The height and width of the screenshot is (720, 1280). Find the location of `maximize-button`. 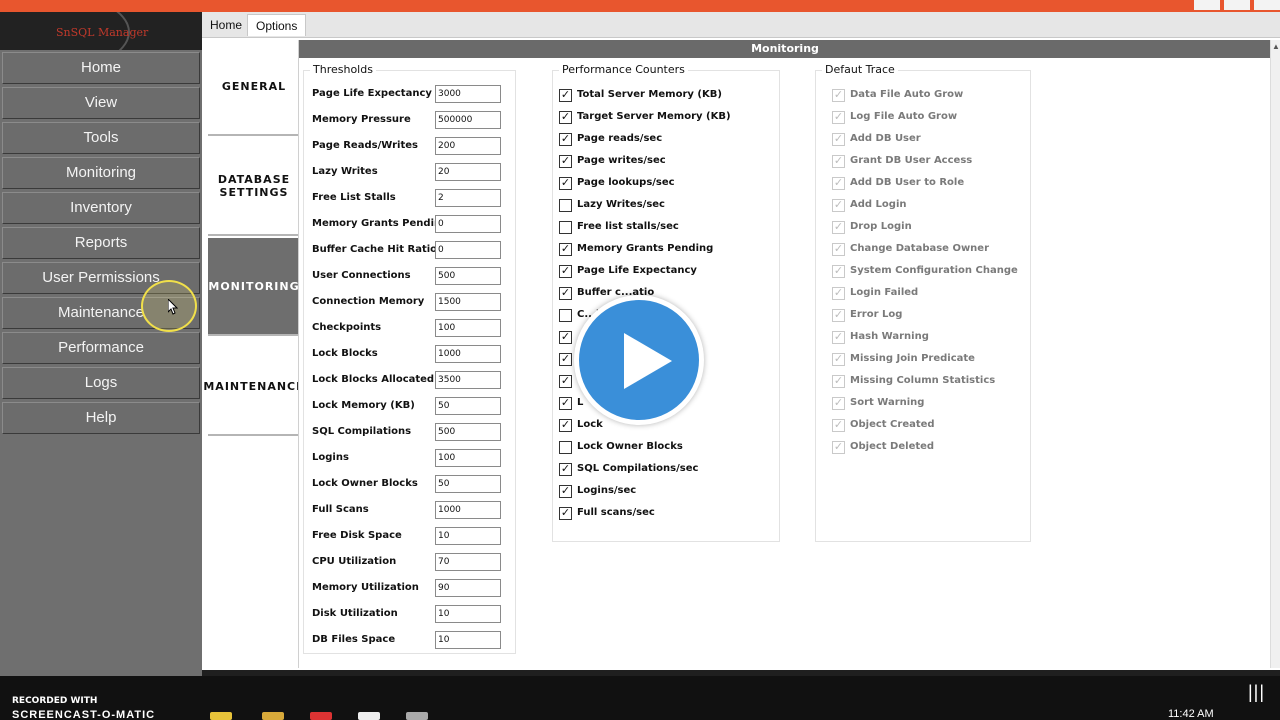

maximize-button is located at coordinates (1237, 5).